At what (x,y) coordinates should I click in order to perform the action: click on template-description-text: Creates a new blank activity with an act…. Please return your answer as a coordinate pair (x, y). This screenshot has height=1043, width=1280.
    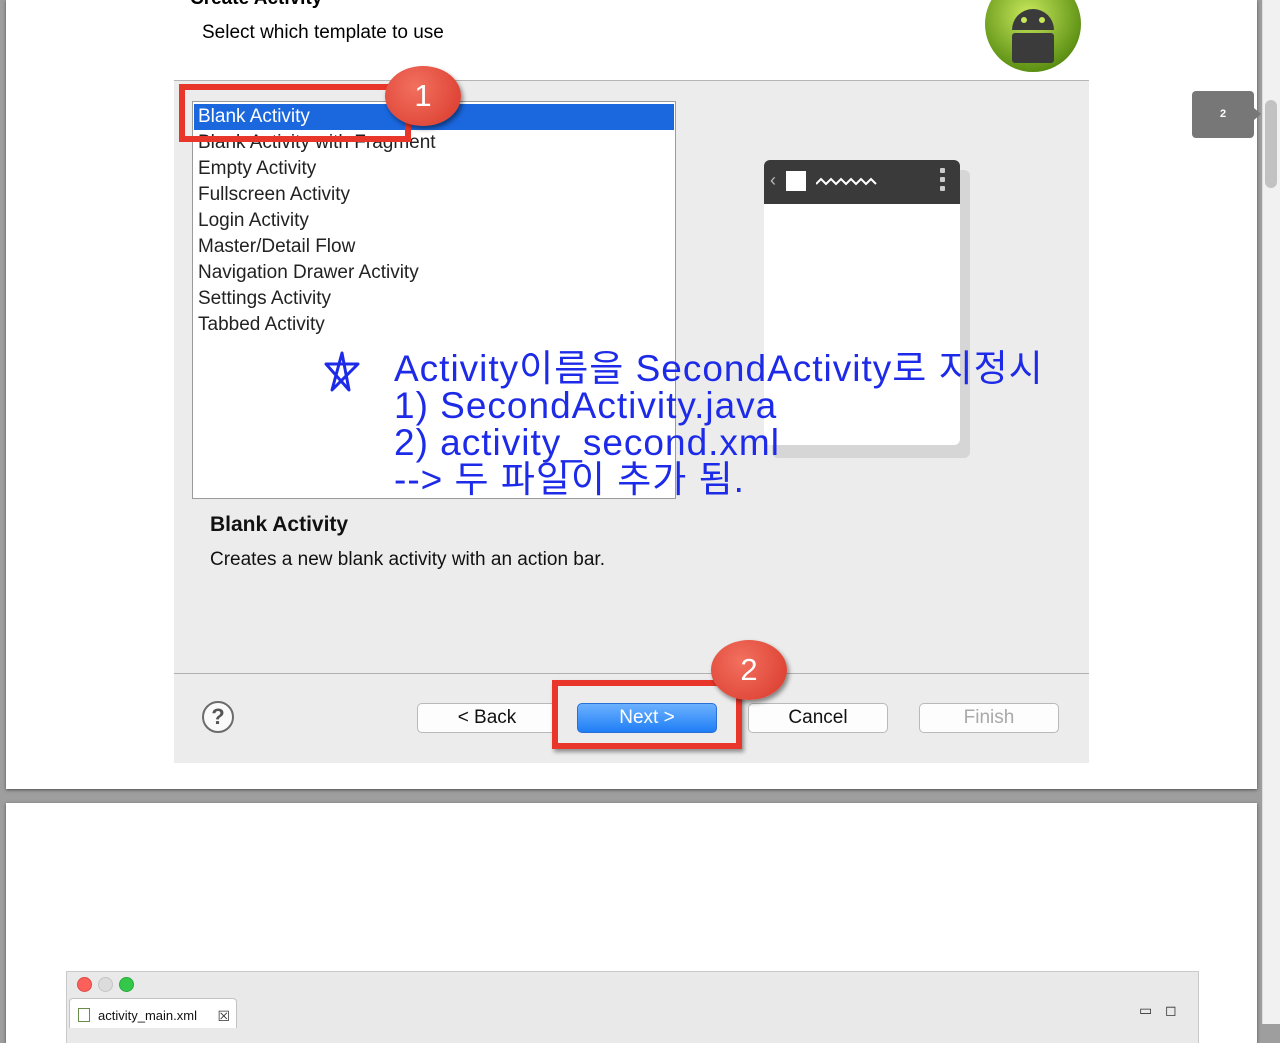
    Looking at the image, I should click on (407, 559).